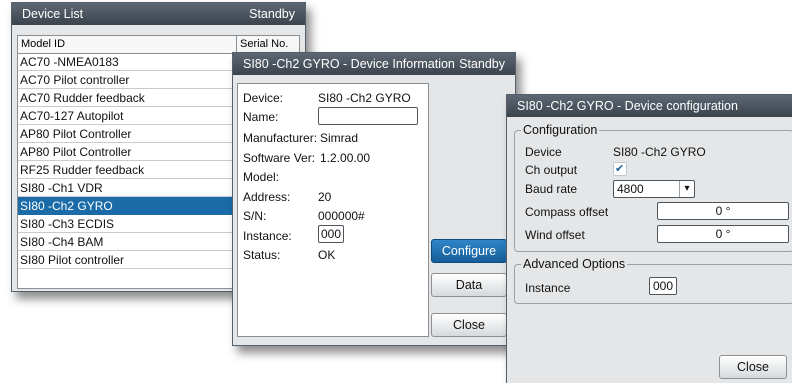 The height and width of the screenshot is (383, 792). What do you see at coordinates (280, 138) in the screenshot?
I see `manufacturer-label: Manufacturer:` at bounding box center [280, 138].